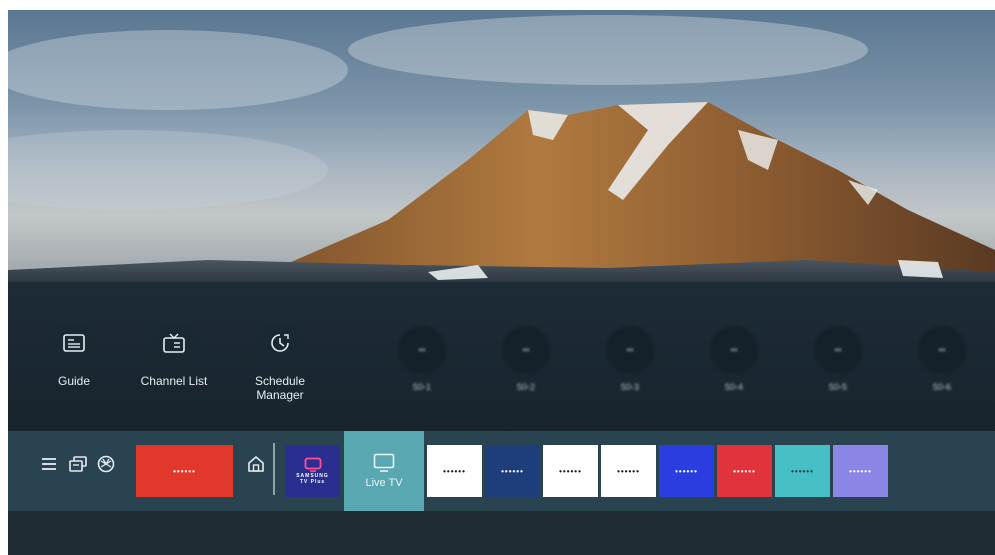  I want to click on channel-item: ▪▪ 50-6, so click(942, 359).